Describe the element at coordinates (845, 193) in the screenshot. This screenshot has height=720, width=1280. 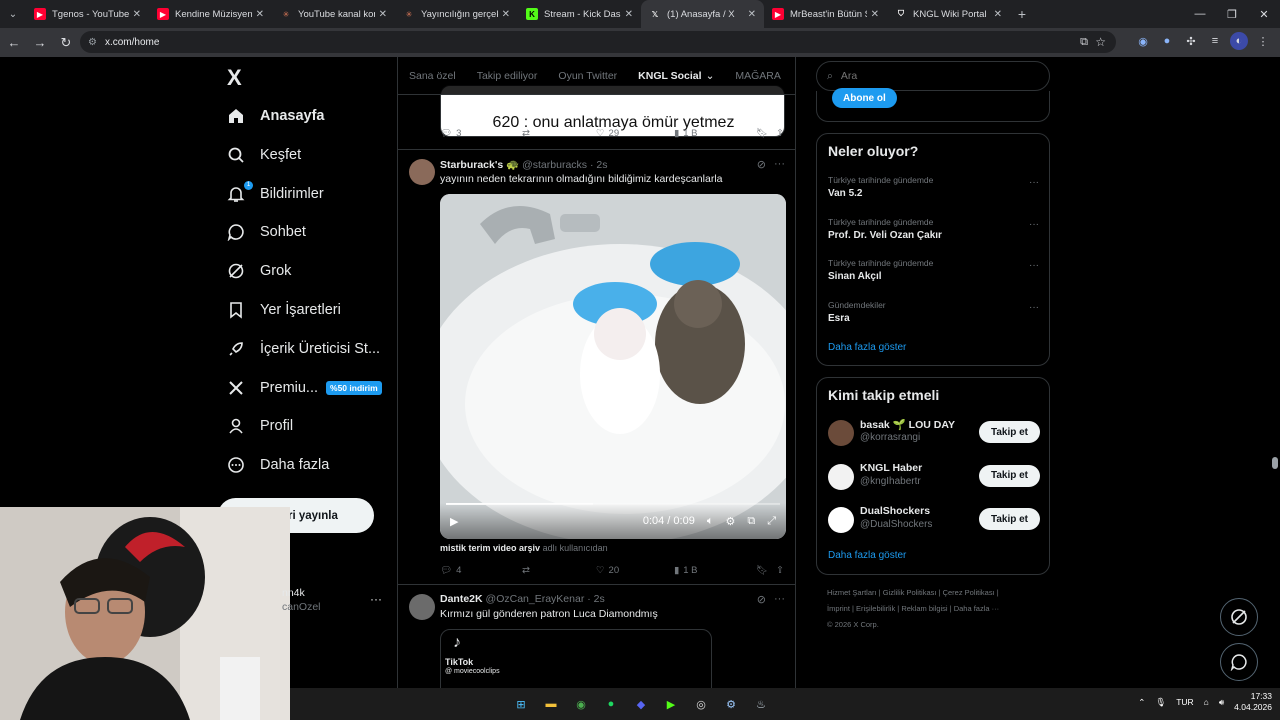
I see `trend-name: Van 5.2` at that location.